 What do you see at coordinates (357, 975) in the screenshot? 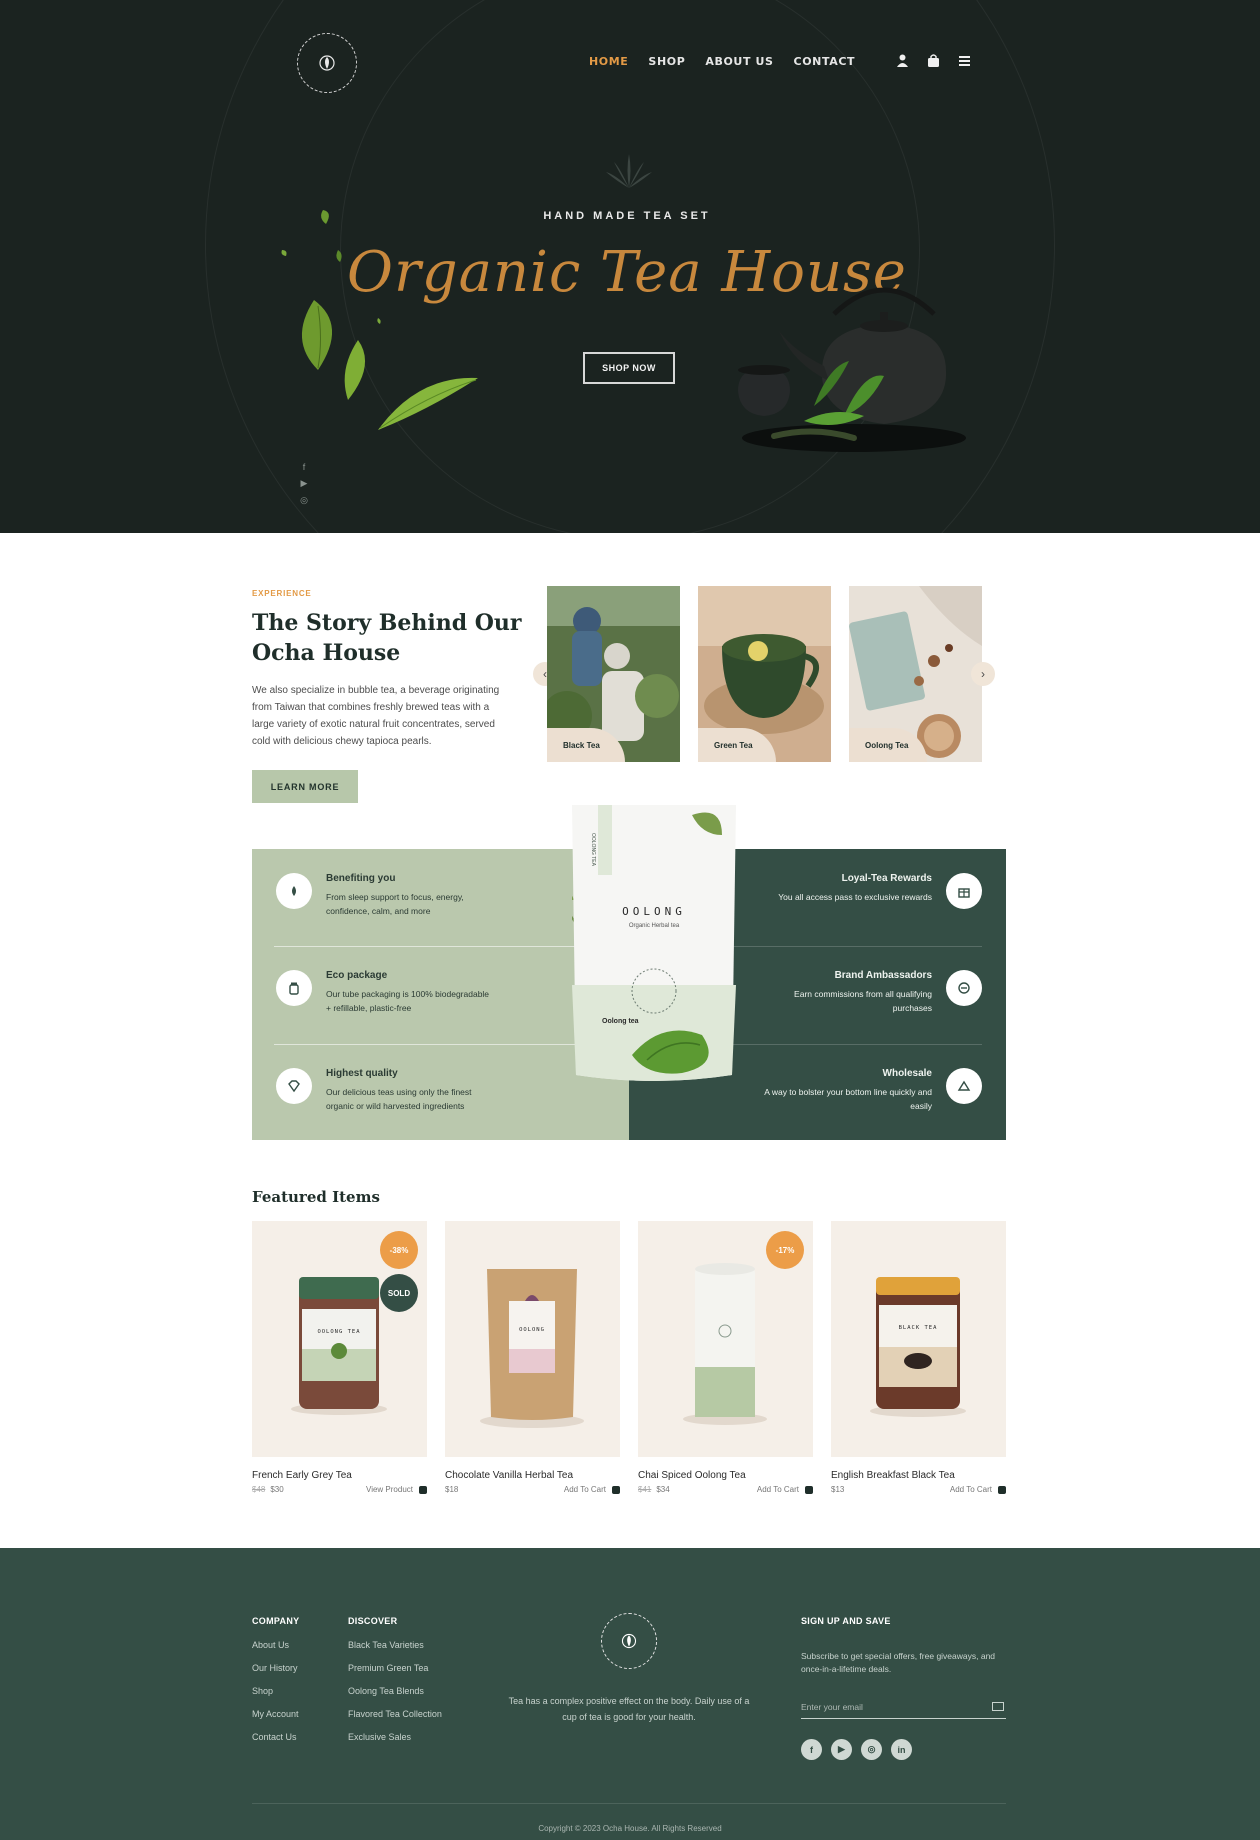
I see `feature-title: Eco package` at bounding box center [357, 975].